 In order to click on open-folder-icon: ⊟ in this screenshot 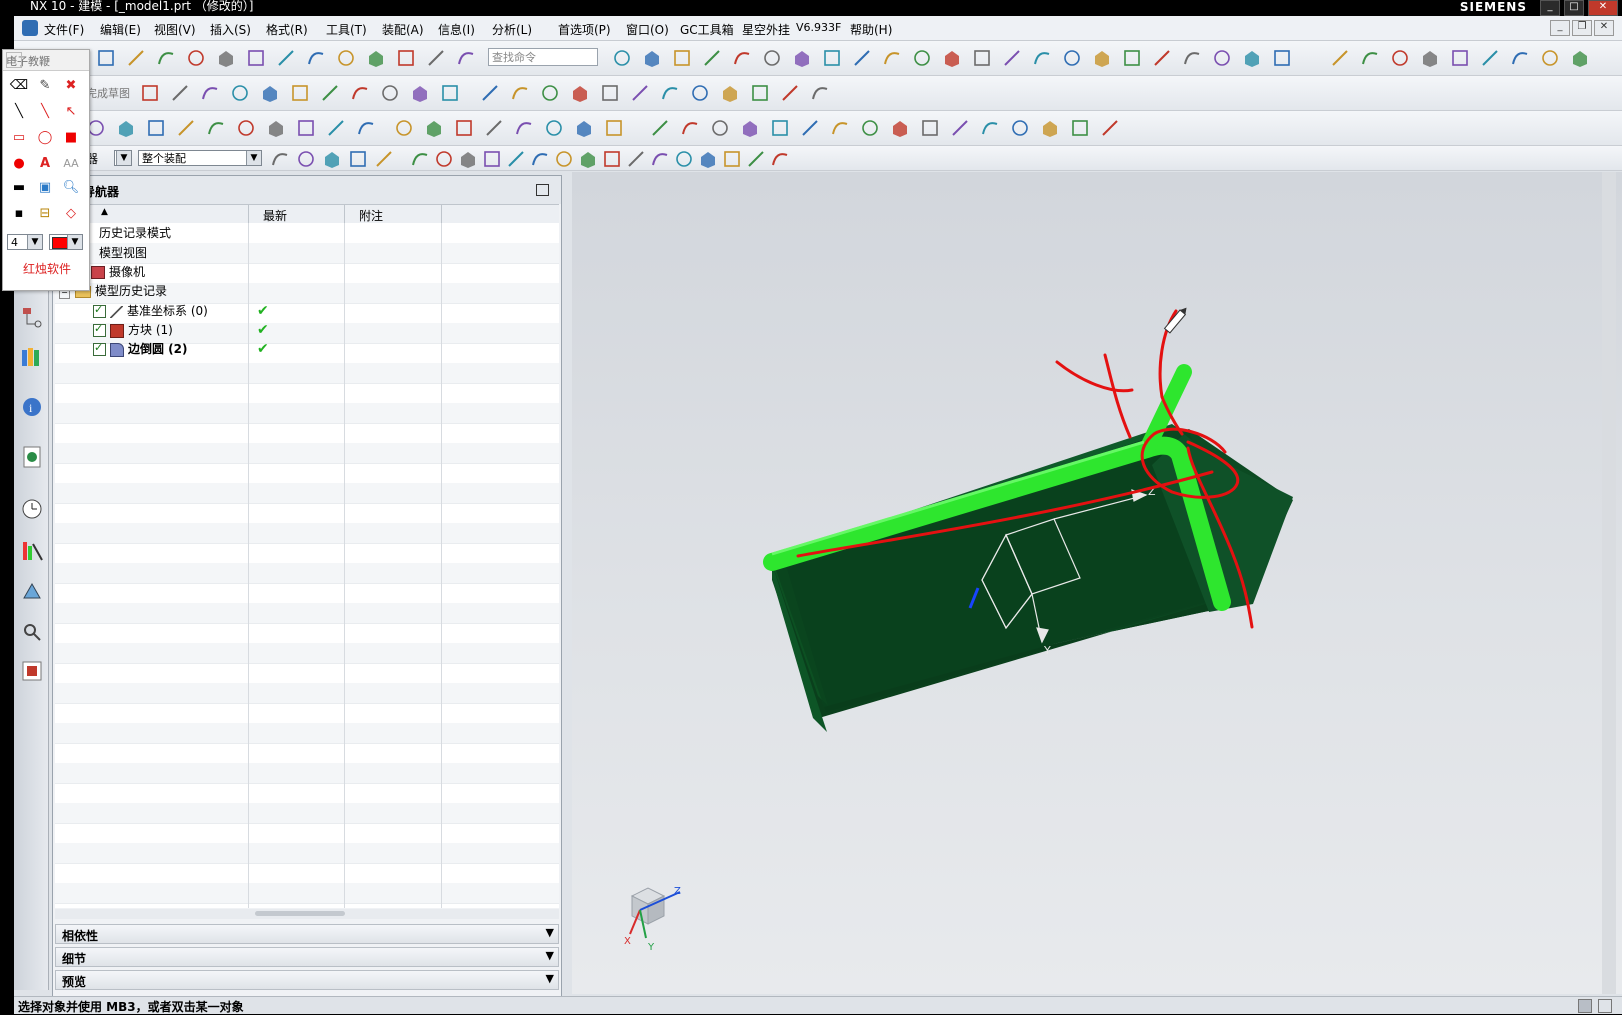, I will do `click(45, 214)`.